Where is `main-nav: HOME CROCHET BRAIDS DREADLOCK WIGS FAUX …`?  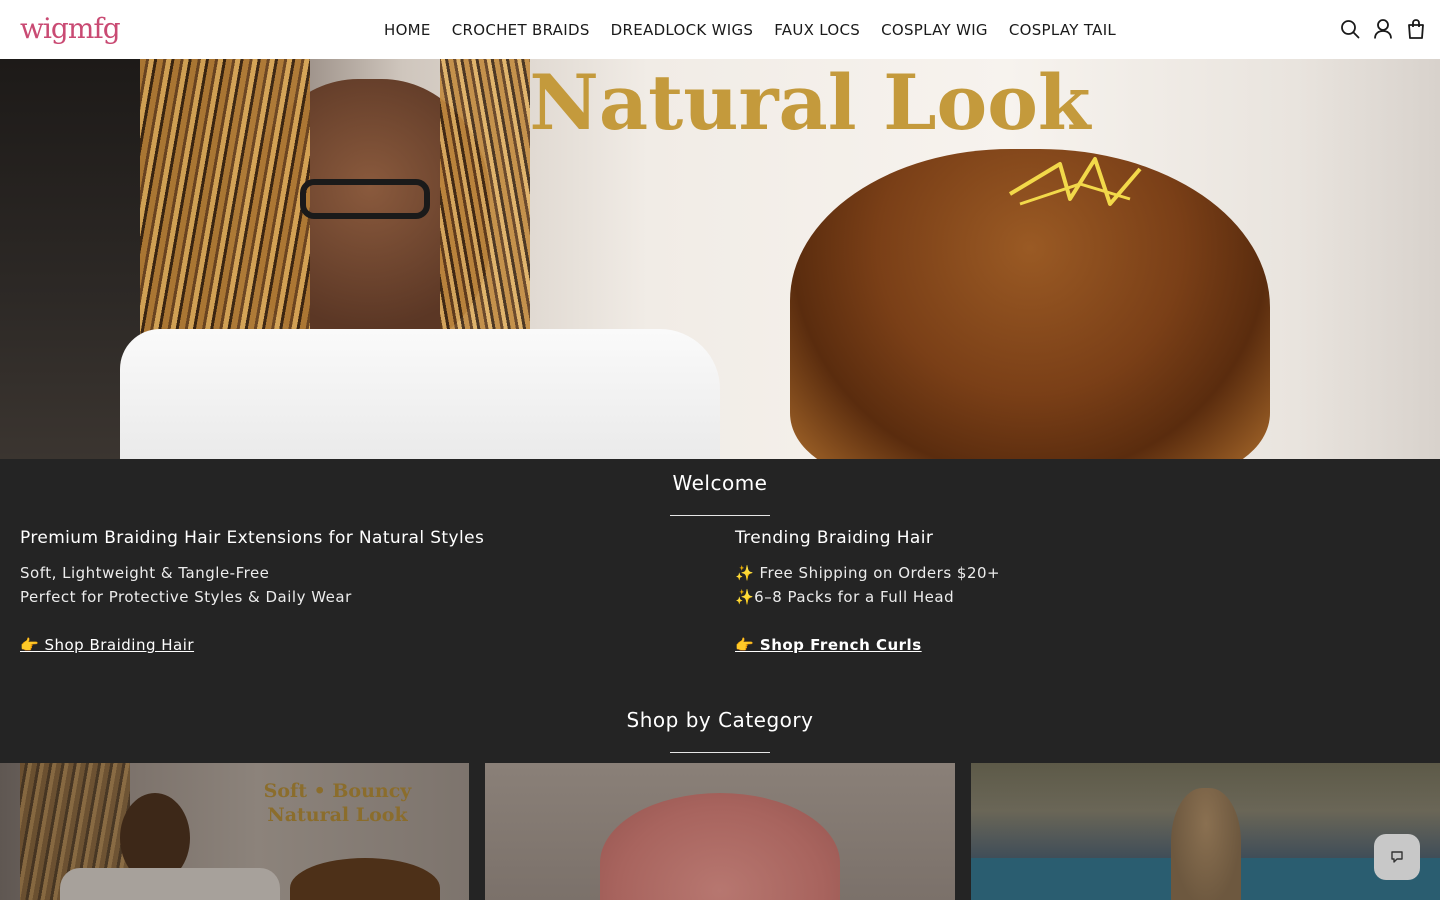
main-nav: HOME CROCHET BRAIDS DREADLOCK WIGS FAUX … is located at coordinates (750, 29).